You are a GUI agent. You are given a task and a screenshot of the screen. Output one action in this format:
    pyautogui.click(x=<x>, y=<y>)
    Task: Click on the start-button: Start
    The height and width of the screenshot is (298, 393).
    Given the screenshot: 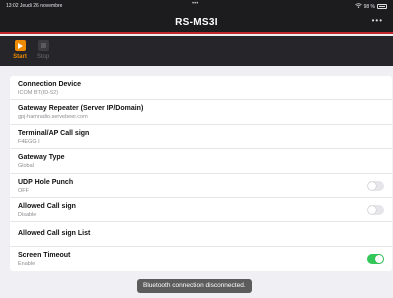 What is the action you would take?
    pyautogui.click(x=20, y=50)
    